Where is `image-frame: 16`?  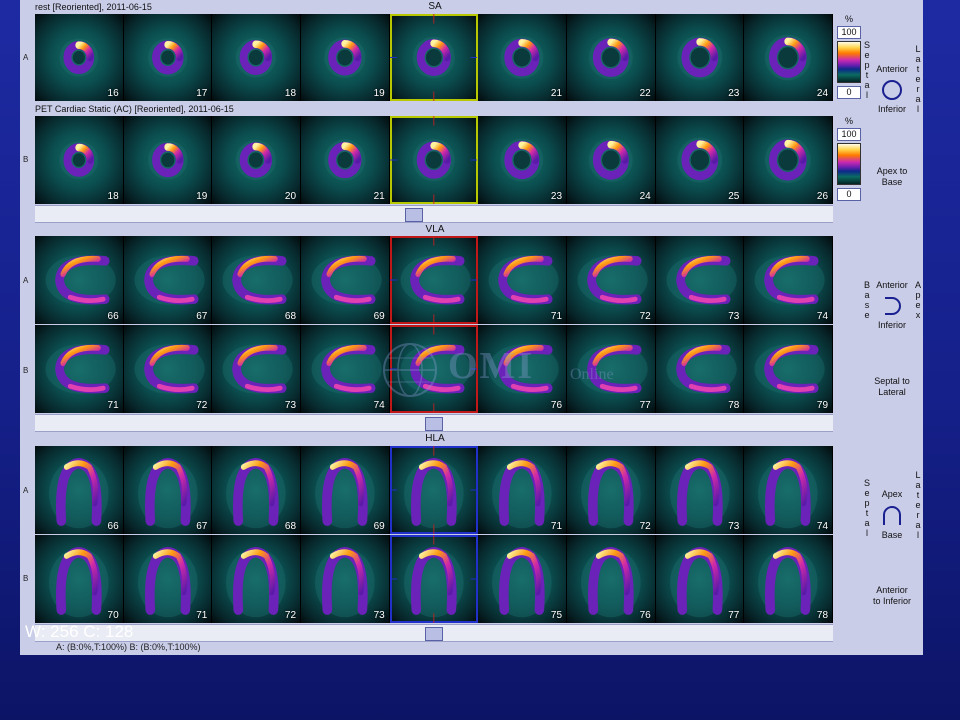
image-frame: 16 is located at coordinates (79, 57).